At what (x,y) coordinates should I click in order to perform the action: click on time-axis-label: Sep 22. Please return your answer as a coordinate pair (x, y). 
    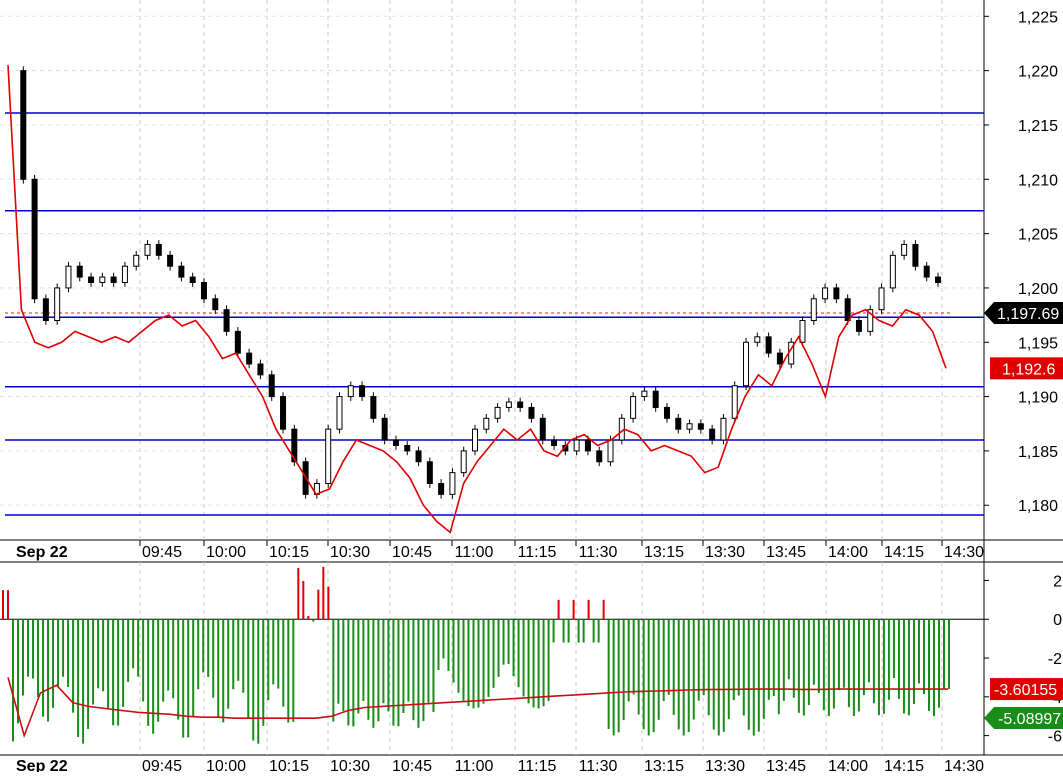
    Looking at the image, I should click on (42, 765).